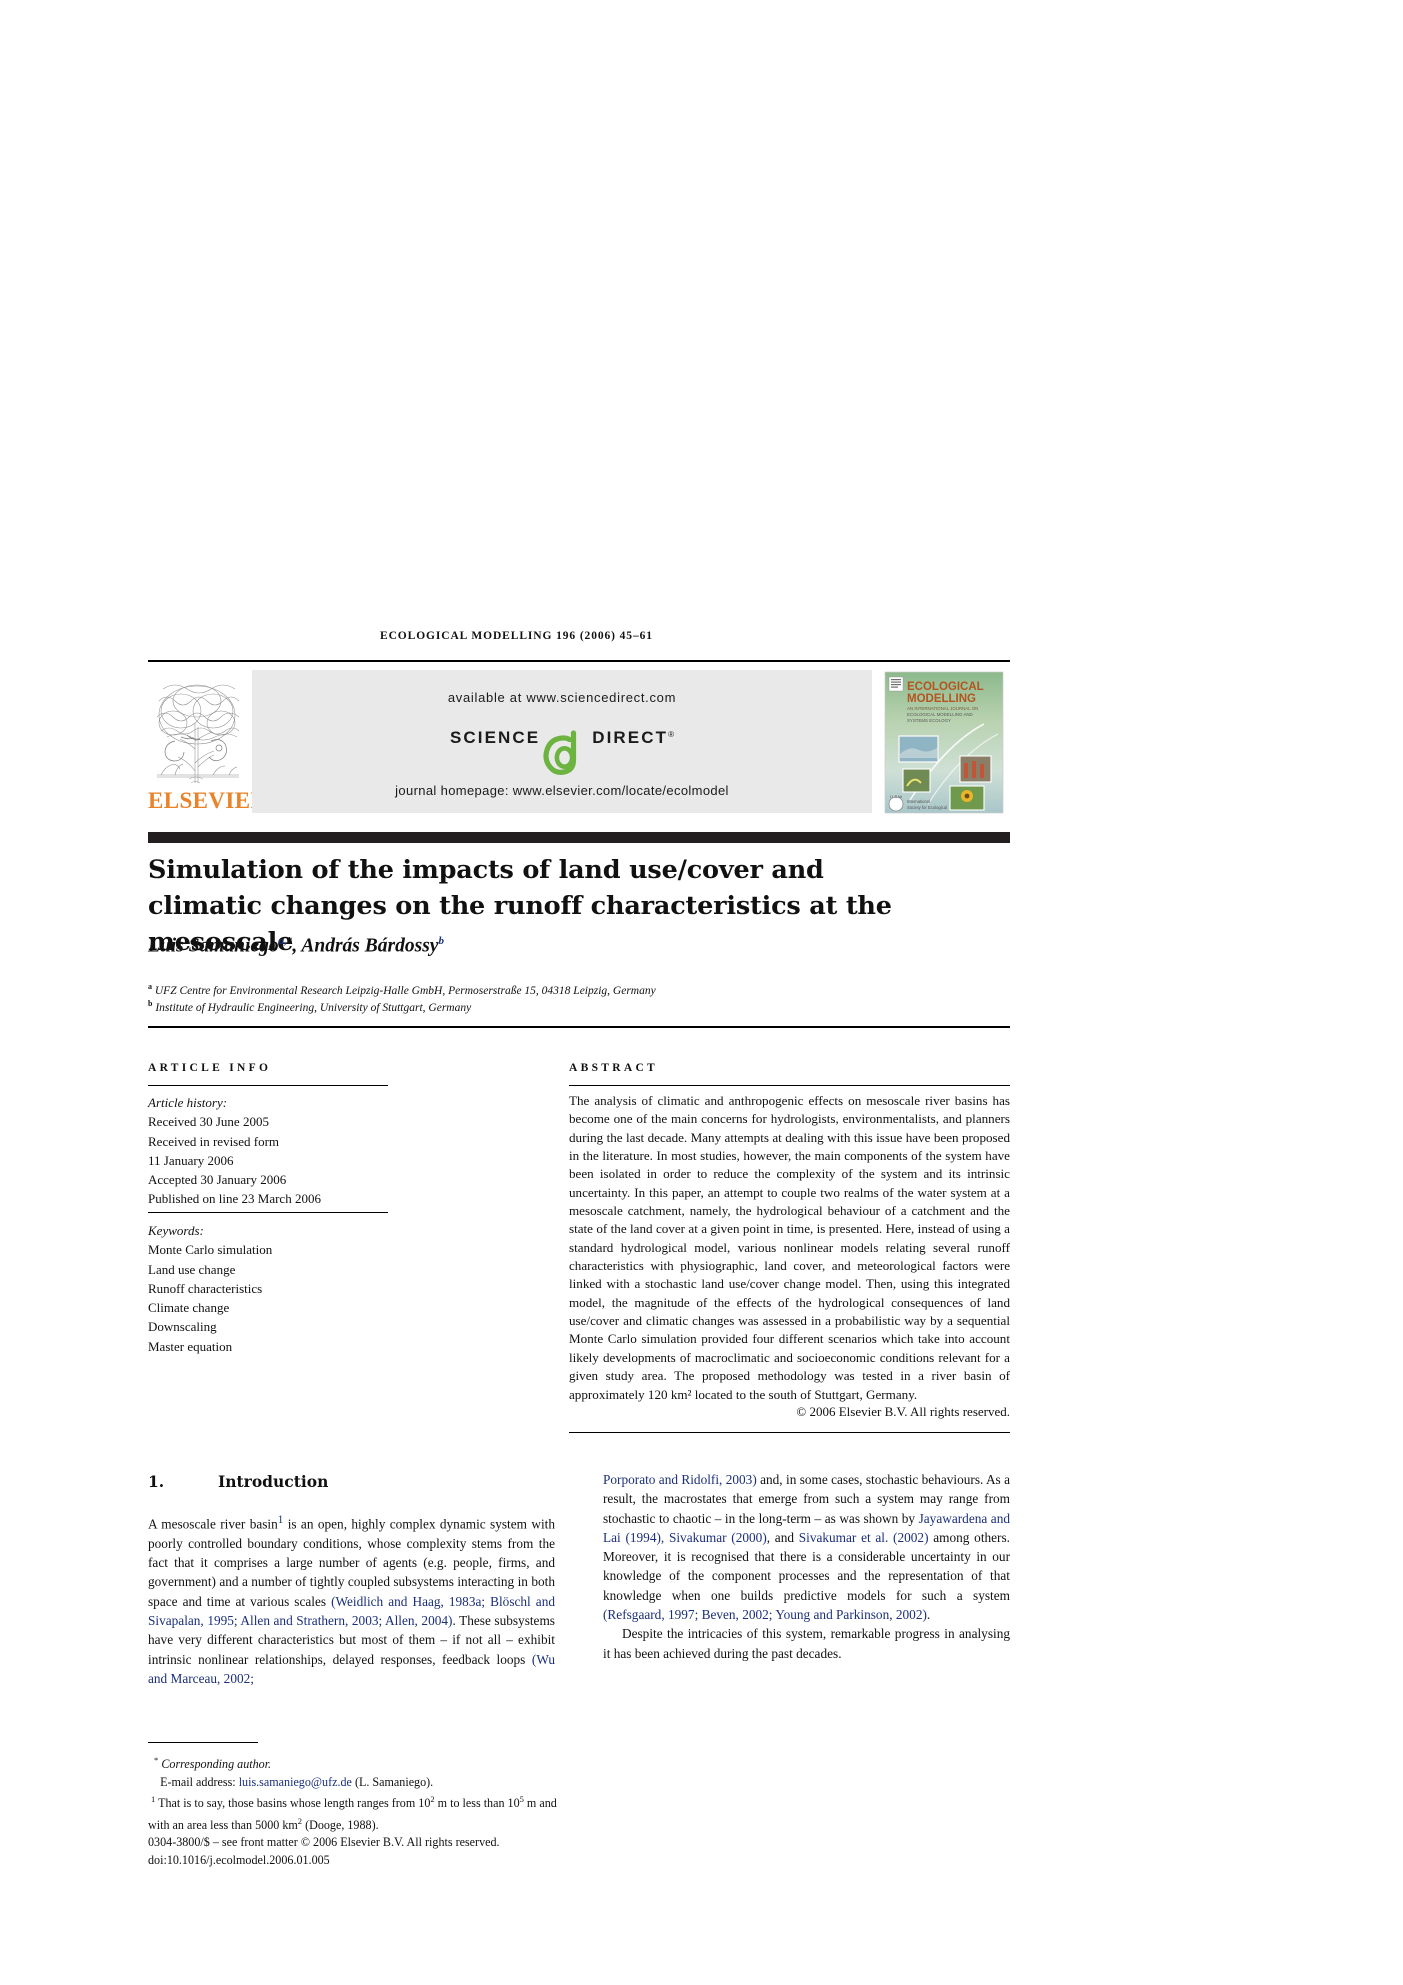 This screenshot has width=1403, height=1985. I want to click on affiliation-b-marker: b, so click(150, 1003).